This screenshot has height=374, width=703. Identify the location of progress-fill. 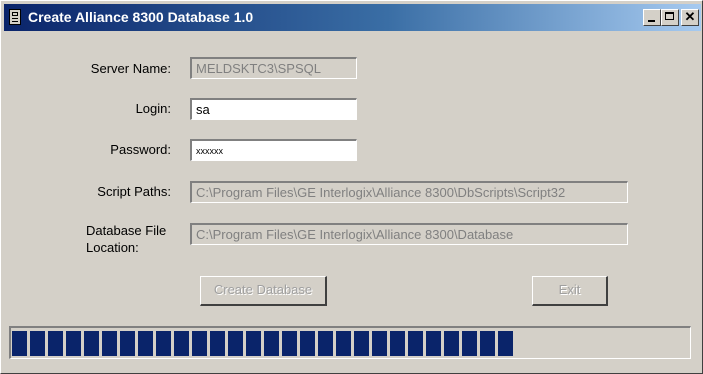
(264, 343).